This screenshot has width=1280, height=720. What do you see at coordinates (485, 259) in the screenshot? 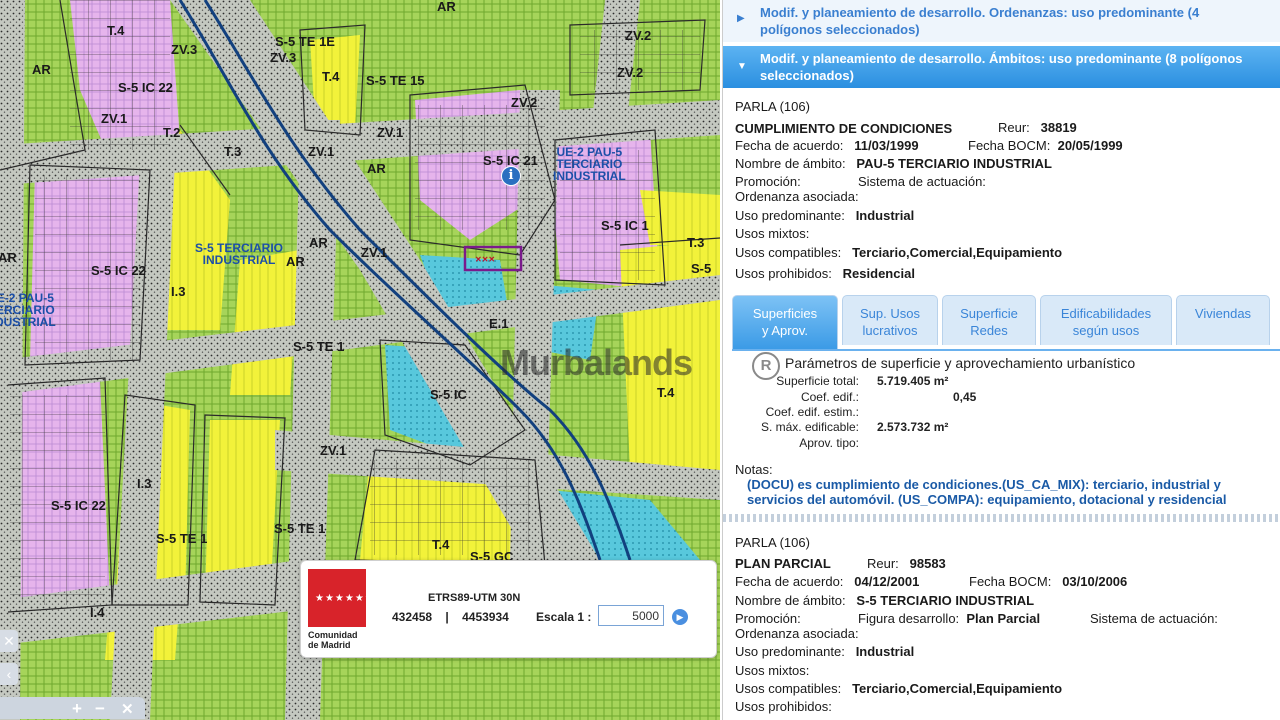
I see `selected-parcel-mark: ✕✕✕` at bounding box center [485, 259].